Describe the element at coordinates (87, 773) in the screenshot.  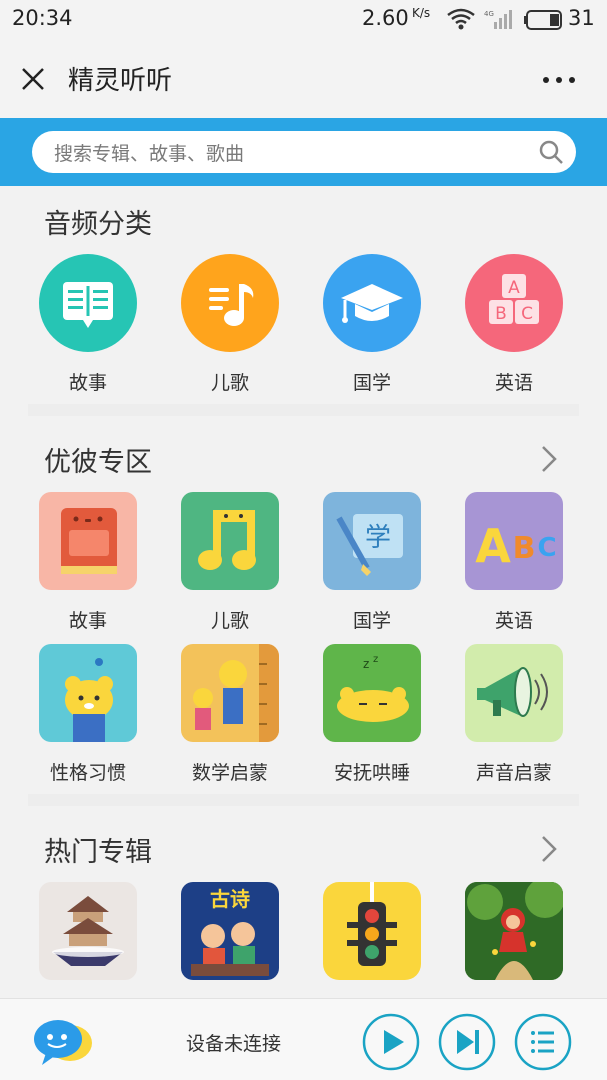
I see `youbi-label: 性格习惯` at that location.